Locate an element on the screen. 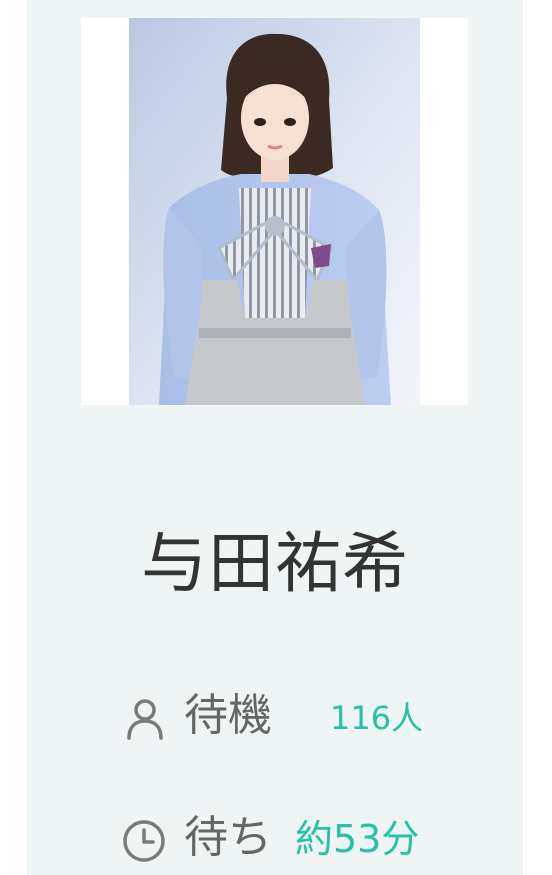 The width and height of the screenshot is (552, 875). waiting-count-row: 待機 116人 is located at coordinates (275, 718).